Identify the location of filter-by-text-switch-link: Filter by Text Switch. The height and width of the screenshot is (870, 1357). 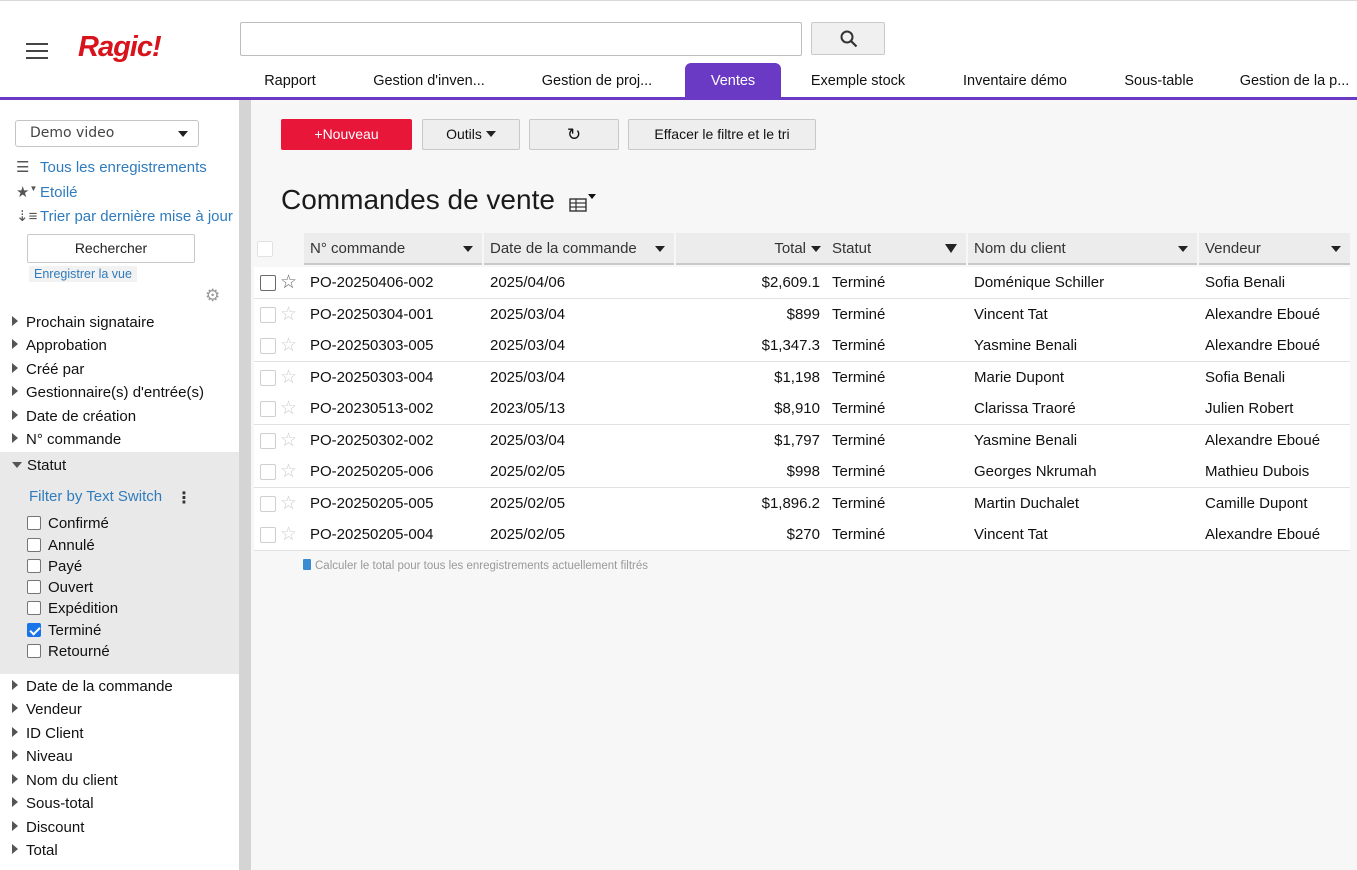
(95, 496).